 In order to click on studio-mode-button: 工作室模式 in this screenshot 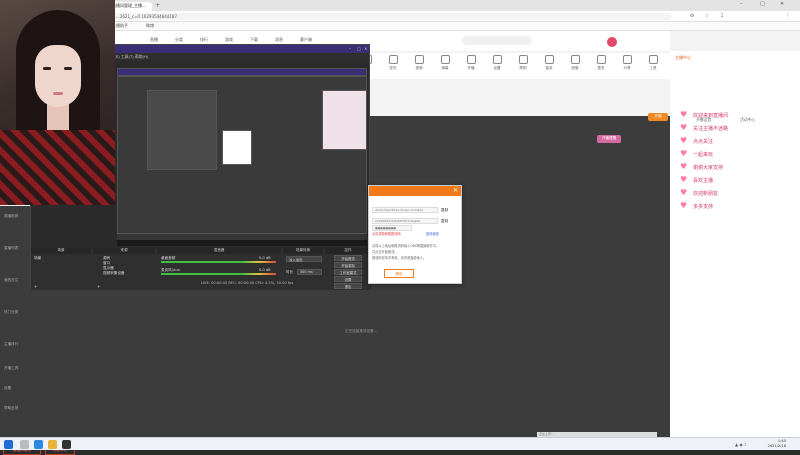, I will do `click(348, 272)`.